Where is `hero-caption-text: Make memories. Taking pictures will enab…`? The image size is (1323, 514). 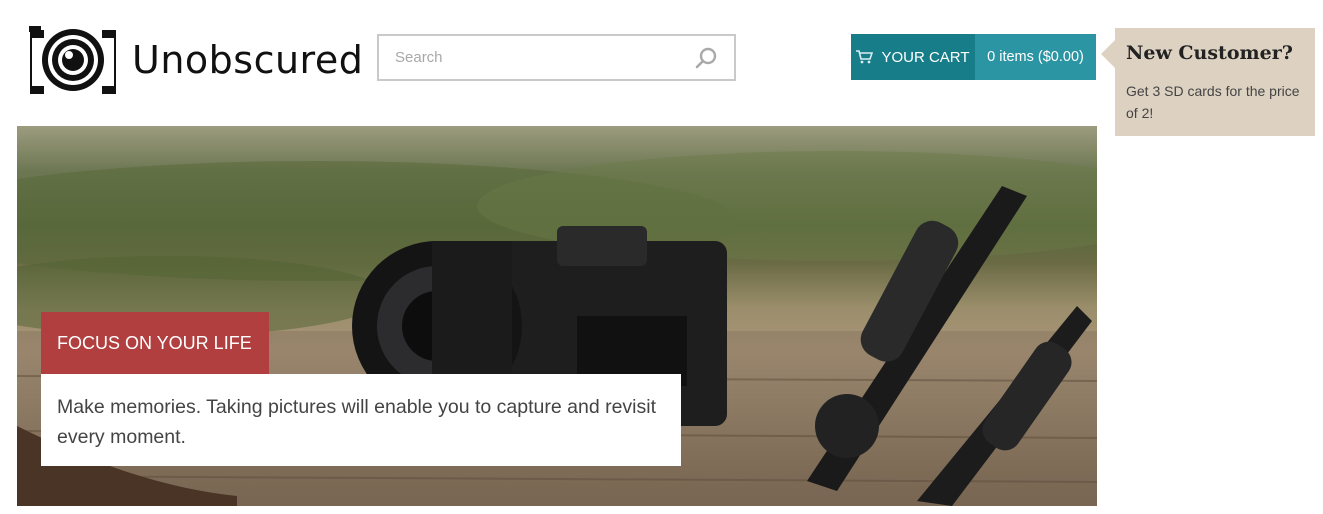
hero-caption-text: Make memories. Taking pictures will enab… is located at coordinates (361, 420).